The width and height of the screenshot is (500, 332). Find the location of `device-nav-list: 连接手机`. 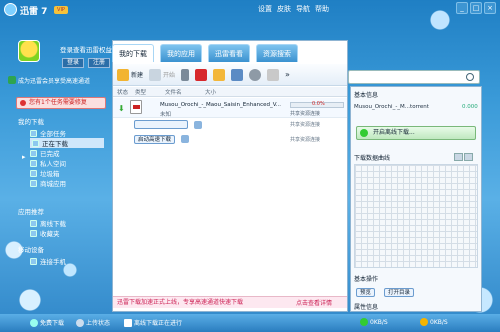

device-nav-list: 连接手机 is located at coordinates (48, 261).